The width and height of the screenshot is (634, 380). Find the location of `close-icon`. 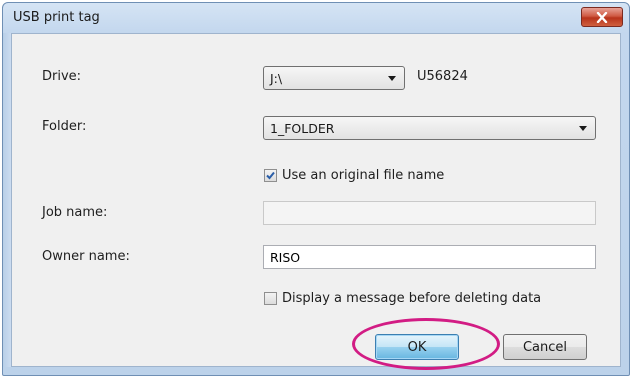

close-icon is located at coordinates (602, 17).